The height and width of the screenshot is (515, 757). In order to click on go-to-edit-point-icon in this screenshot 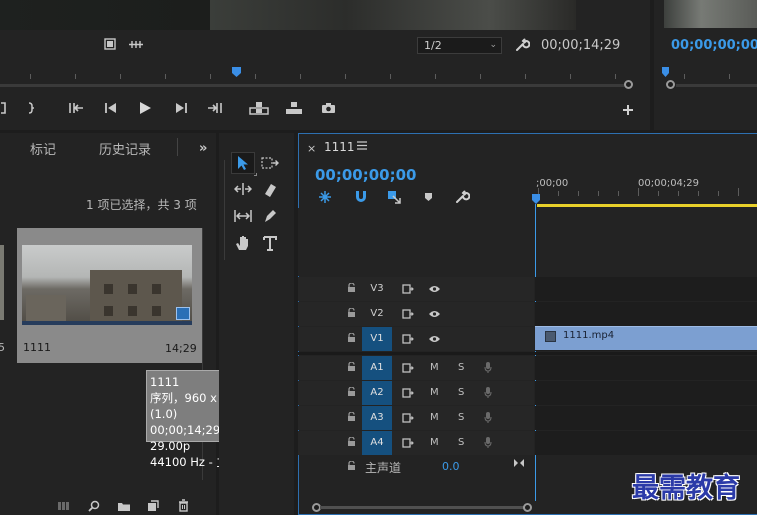, I will do `click(519, 463)`.